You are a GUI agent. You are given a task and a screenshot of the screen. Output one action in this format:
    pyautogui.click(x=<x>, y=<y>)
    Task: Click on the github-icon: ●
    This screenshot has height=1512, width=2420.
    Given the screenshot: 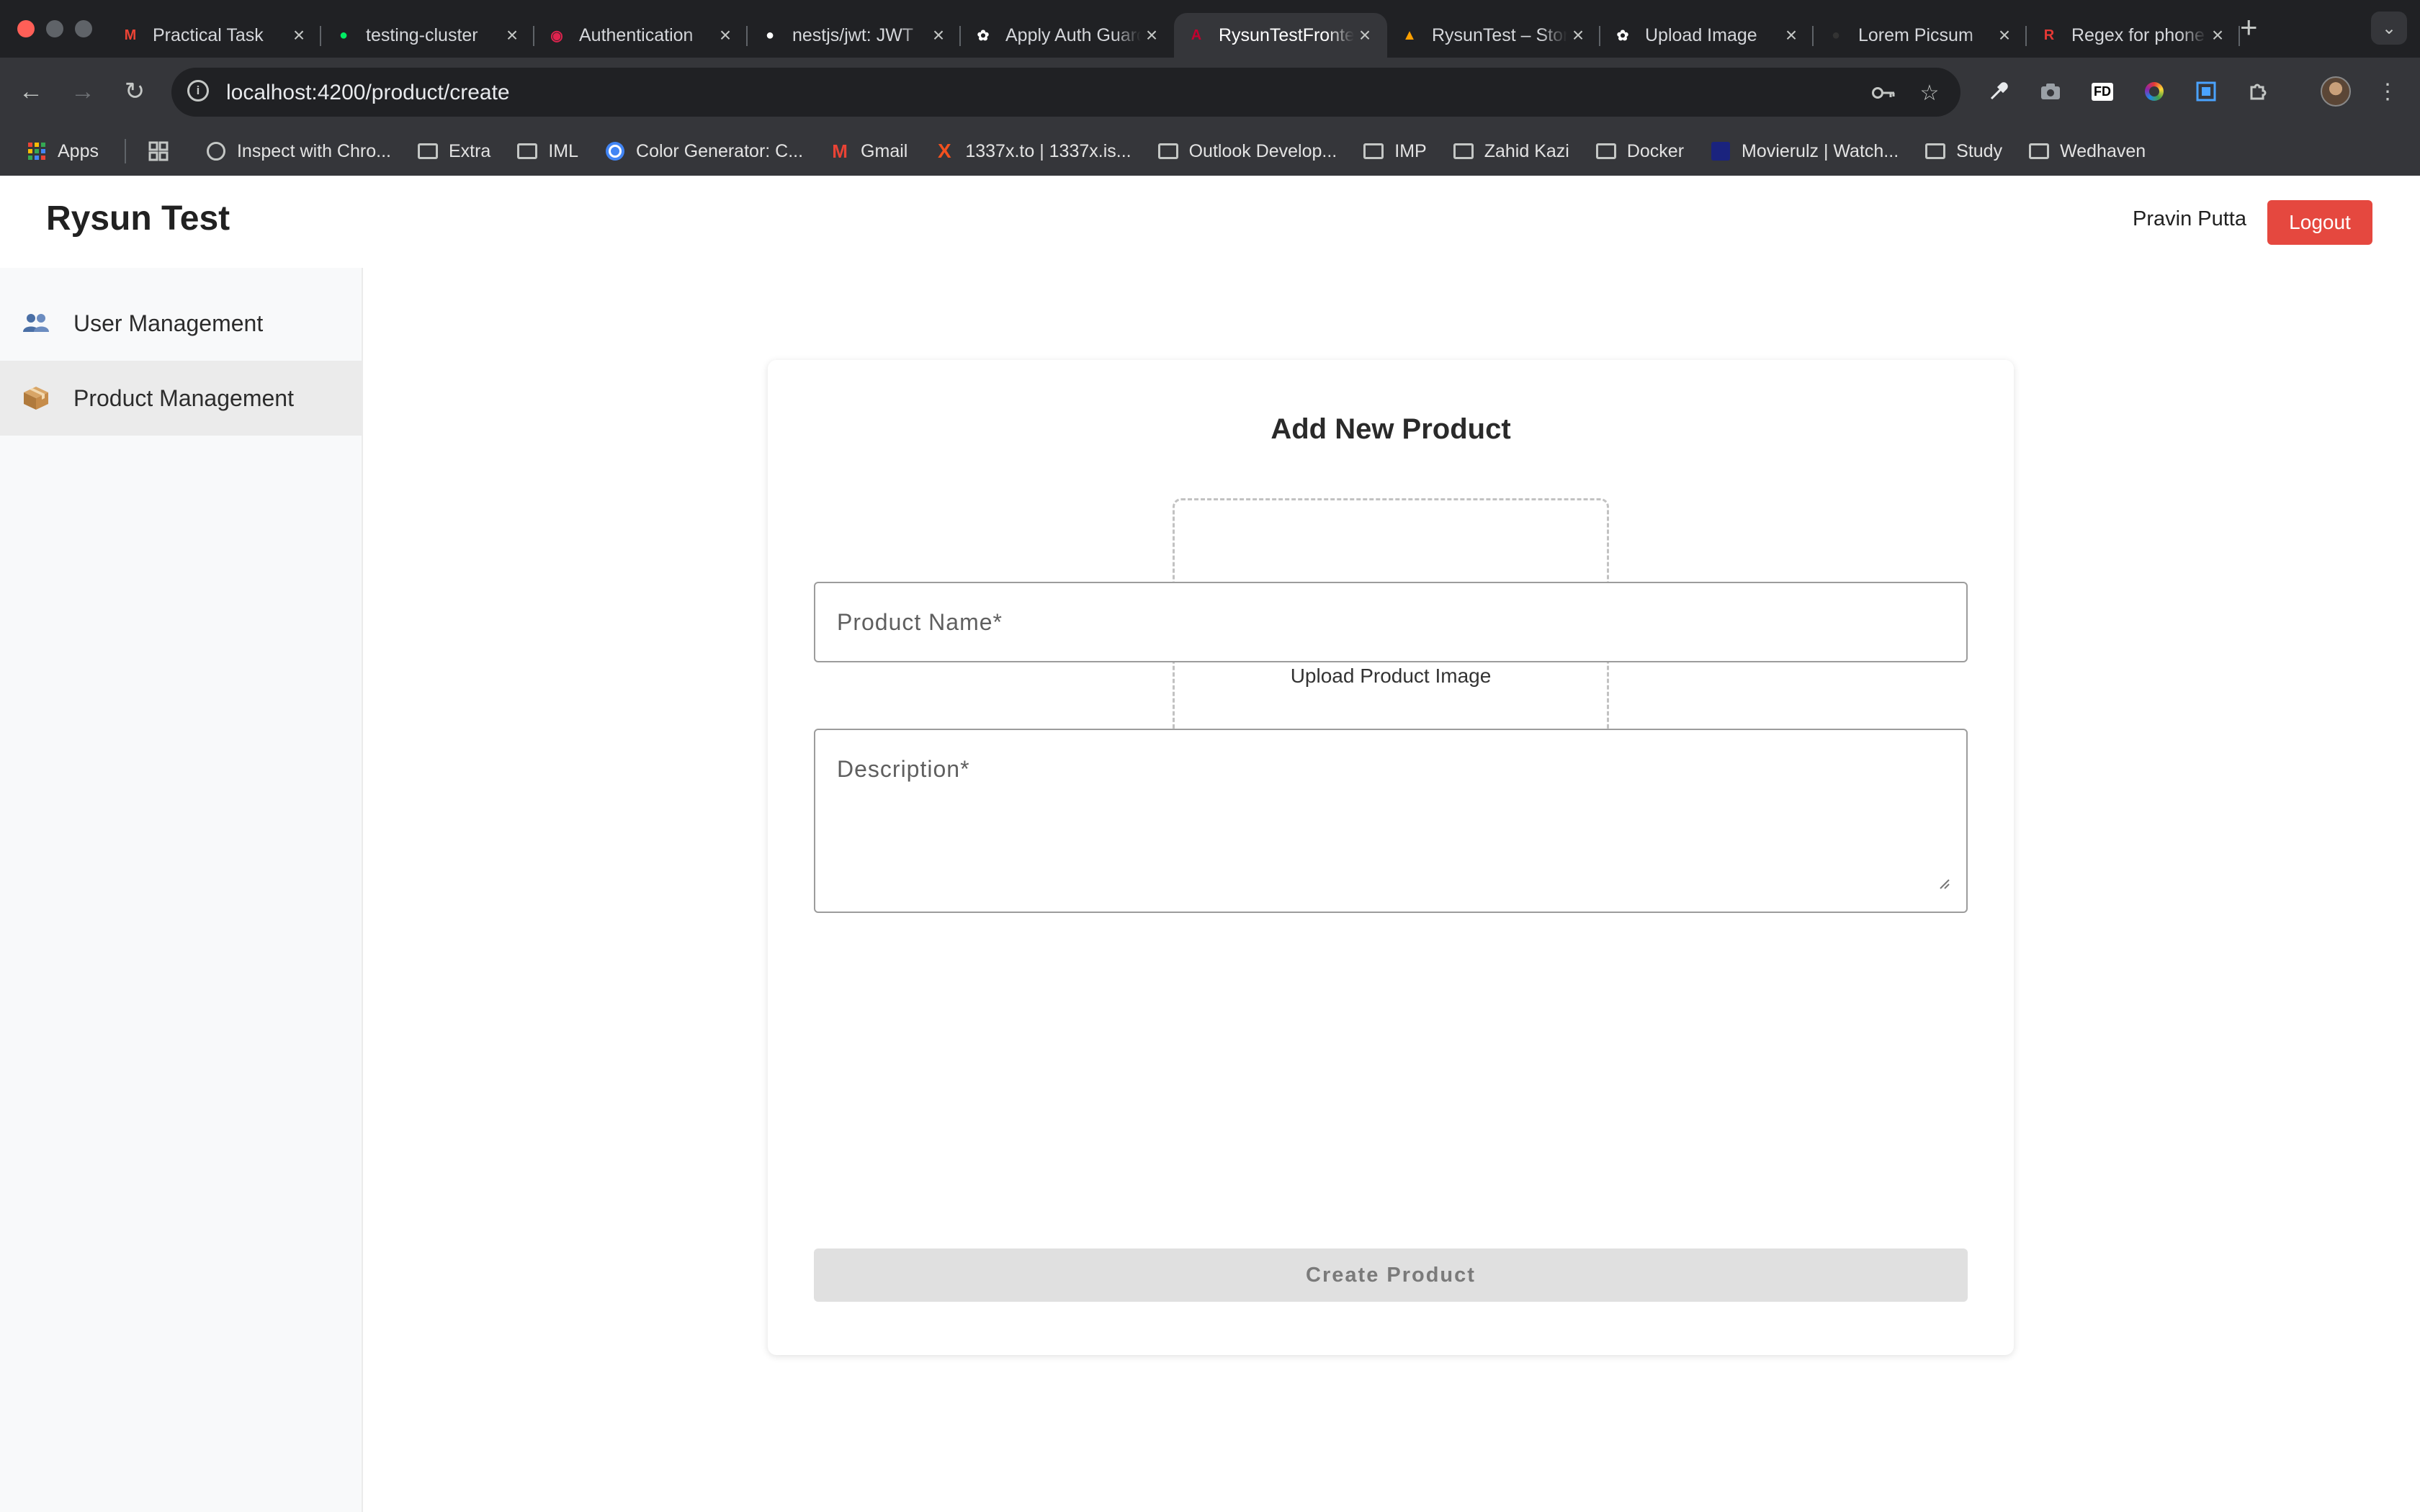 What is the action you would take?
    pyautogui.click(x=770, y=35)
    